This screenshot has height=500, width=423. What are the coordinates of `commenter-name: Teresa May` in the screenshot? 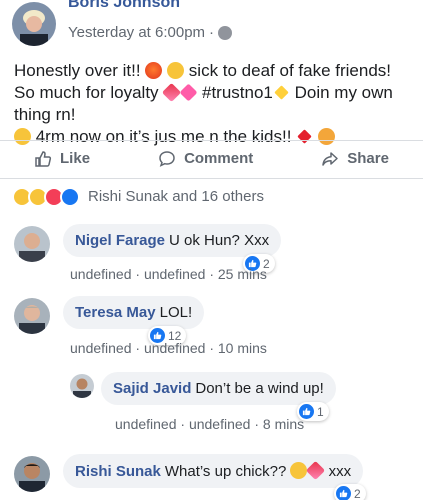 It's located at (115, 312).